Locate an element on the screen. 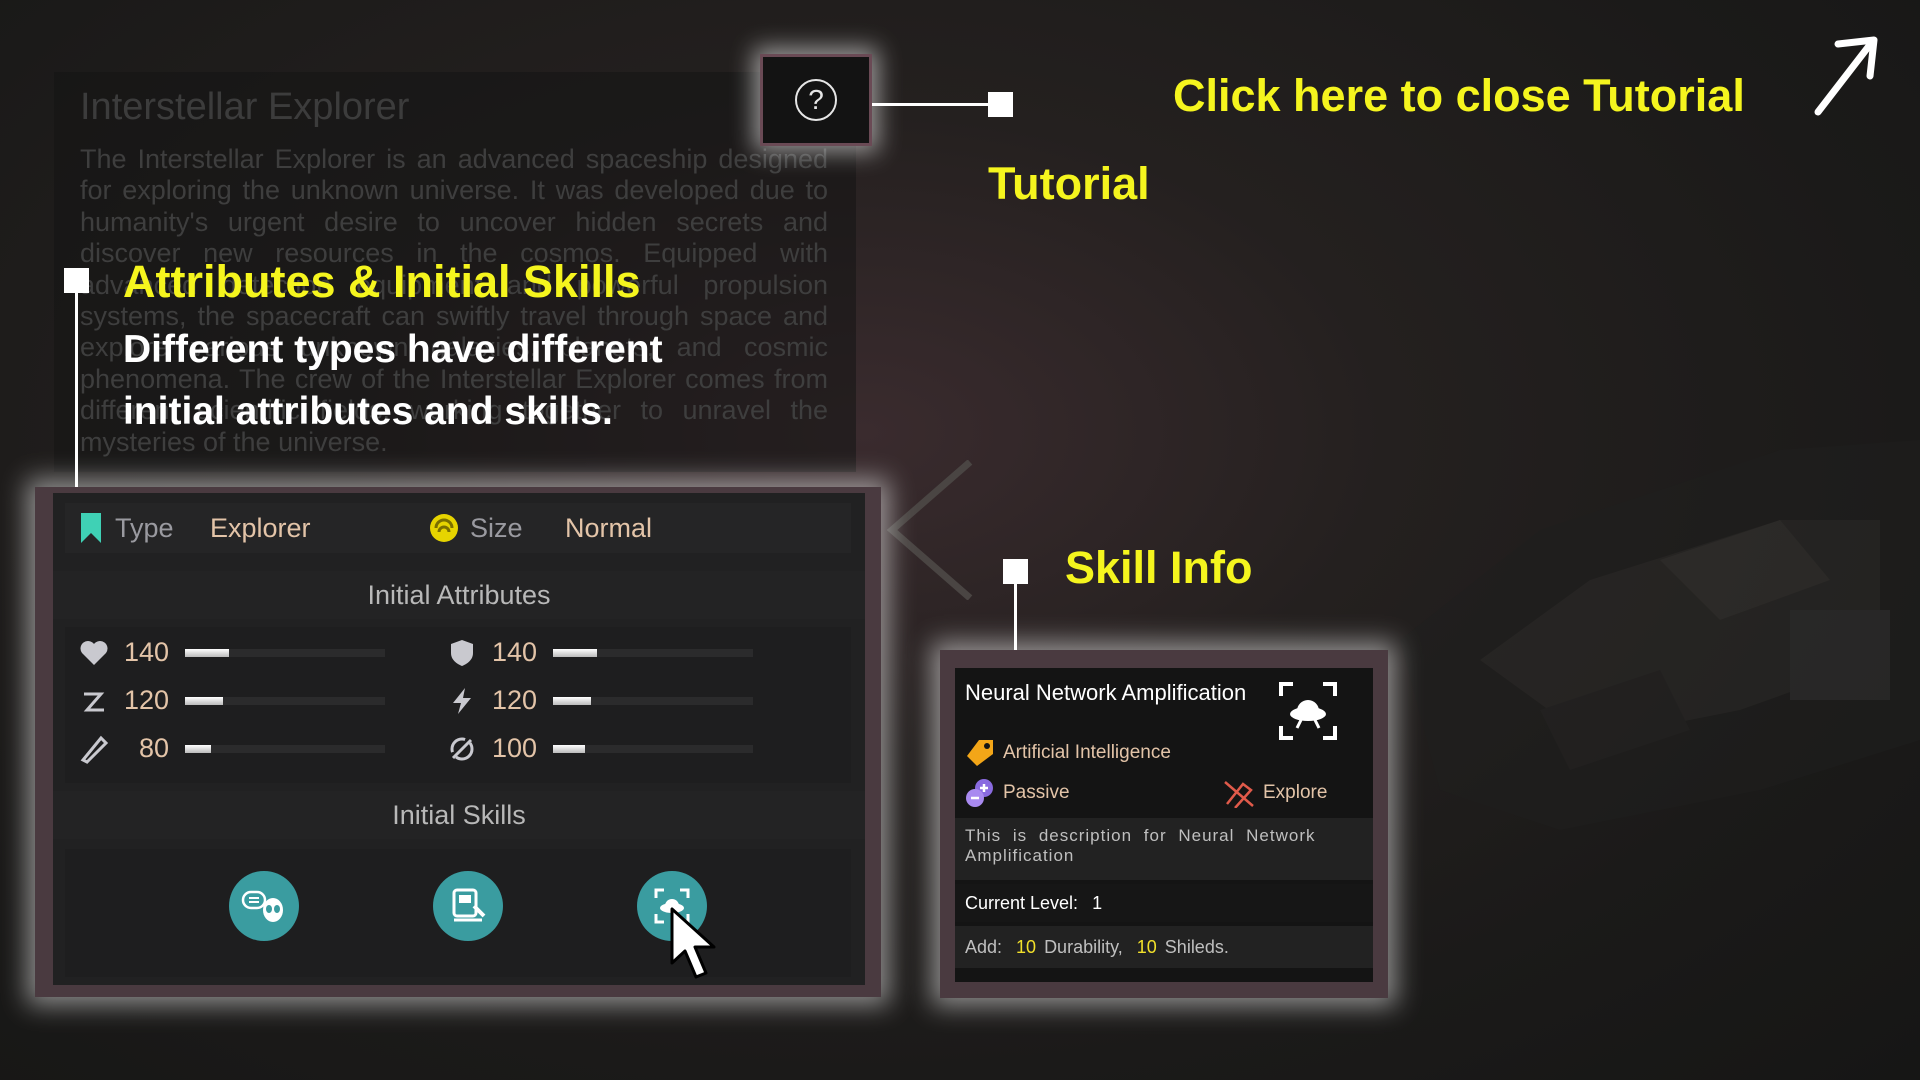  size-value: Normal is located at coordinates (609, 527).